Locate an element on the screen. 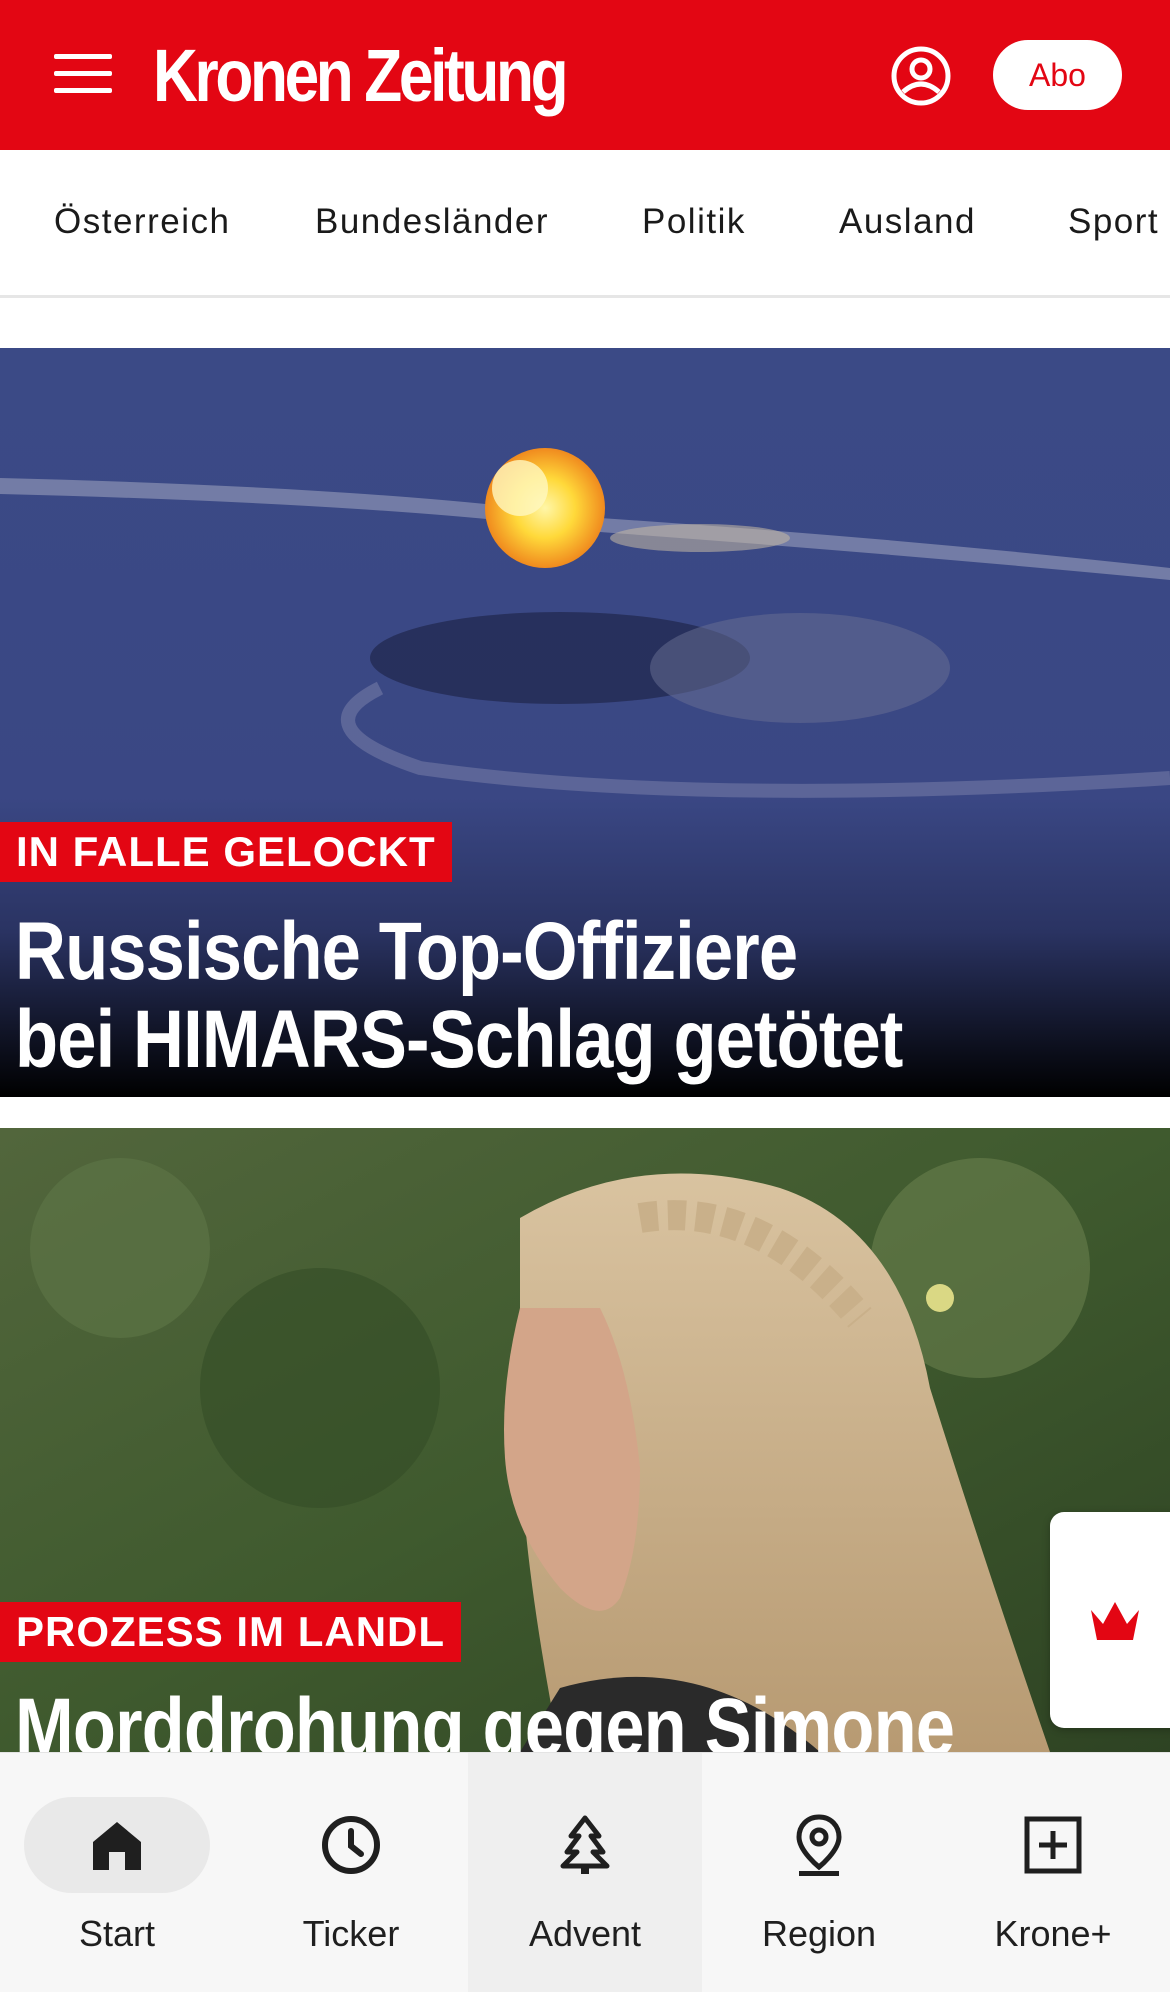  category-politik: Politik is located at coordinates (694, 222).